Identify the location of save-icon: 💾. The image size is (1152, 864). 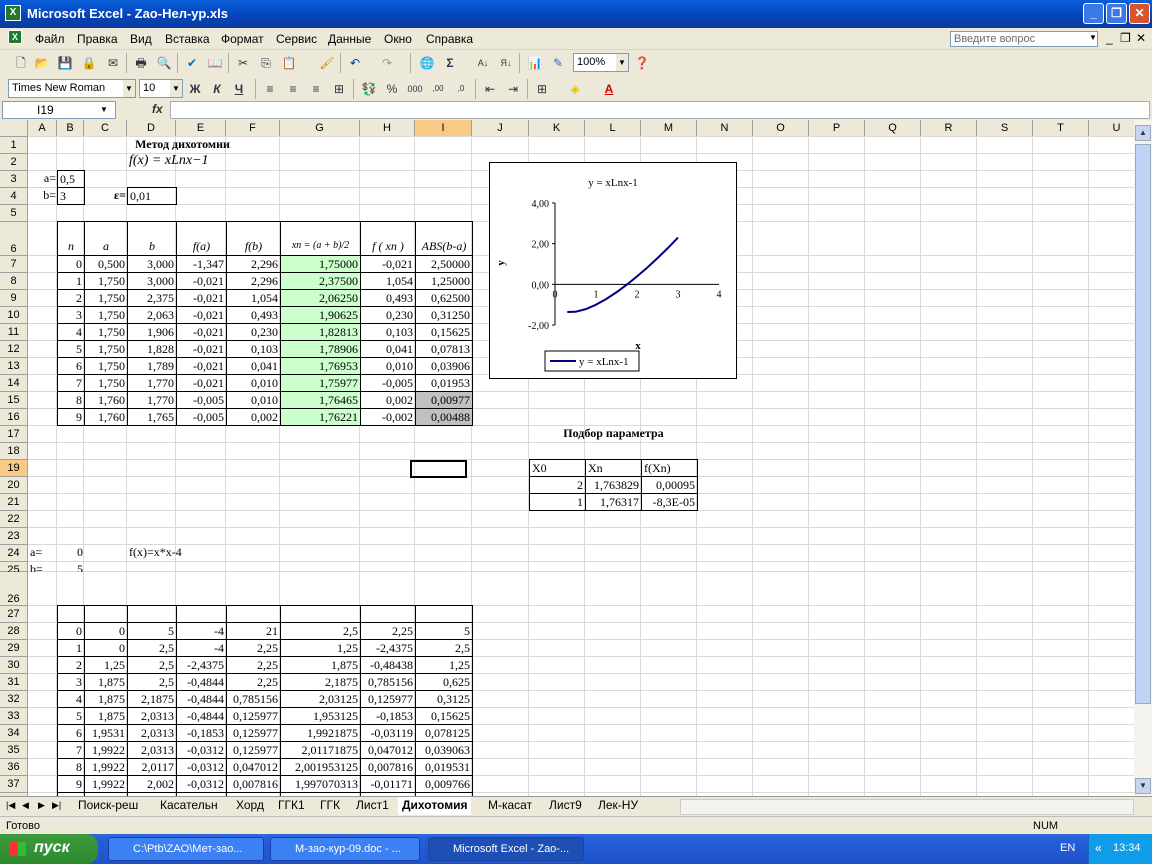
(65, 63).